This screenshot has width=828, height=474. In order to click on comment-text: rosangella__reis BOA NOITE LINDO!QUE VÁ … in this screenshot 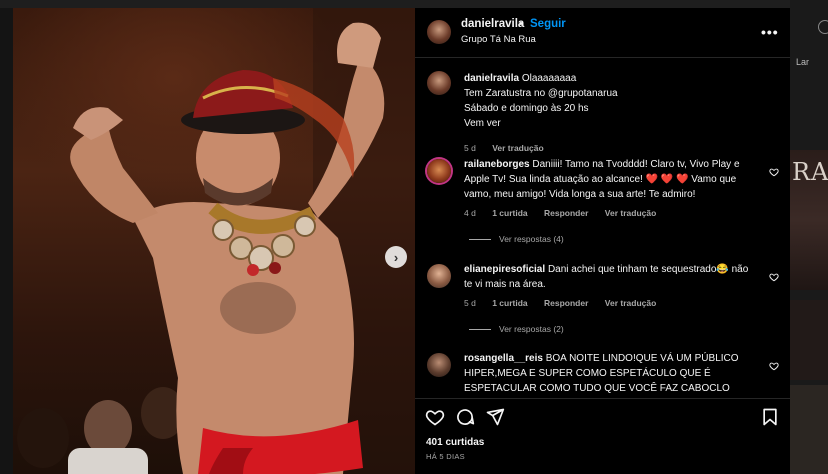, I will do `click(611, 373)`.